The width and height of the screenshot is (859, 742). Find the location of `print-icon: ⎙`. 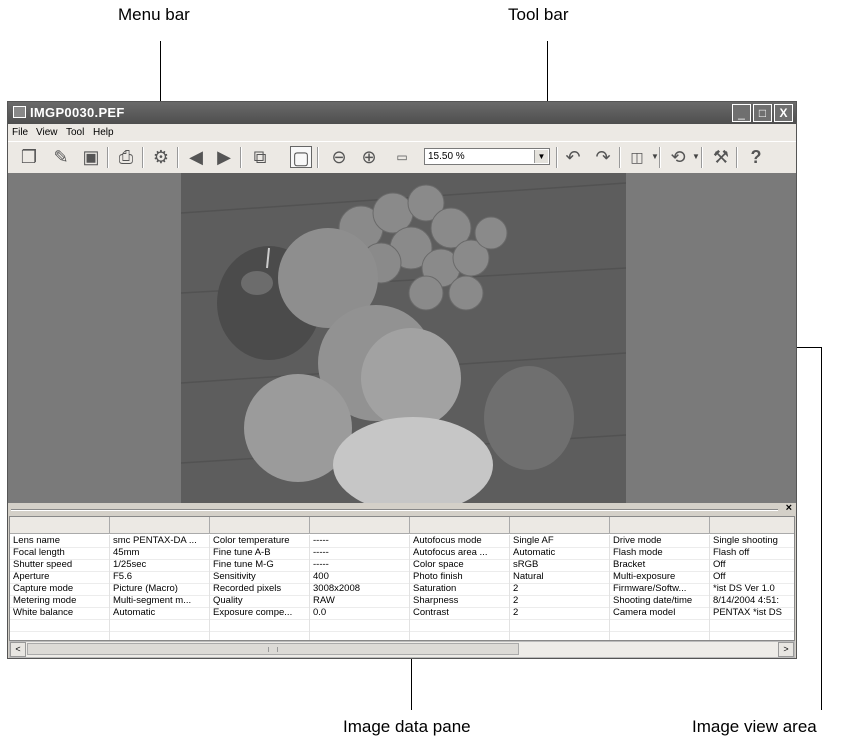

print-icon: ⎙ is located at coordinates (126, 157).